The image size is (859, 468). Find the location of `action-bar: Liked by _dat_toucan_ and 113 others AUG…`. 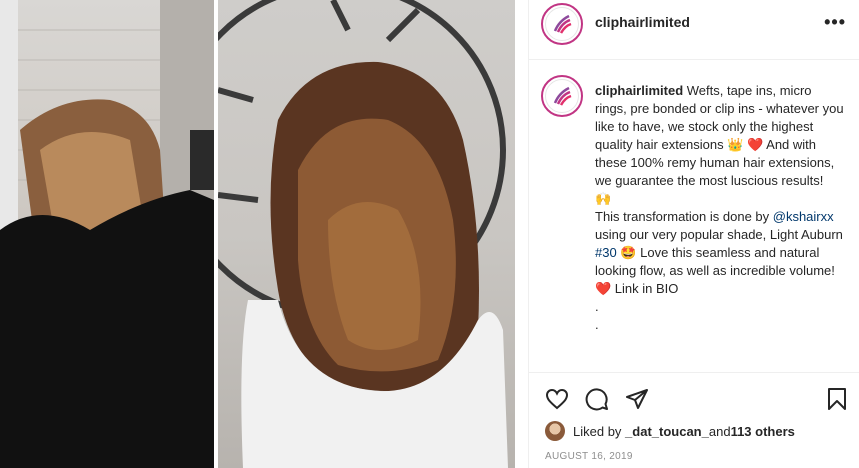

action-bar: Liked by _dat_toucan_ and 113 others AUG… is located at coordinates (694, 420).